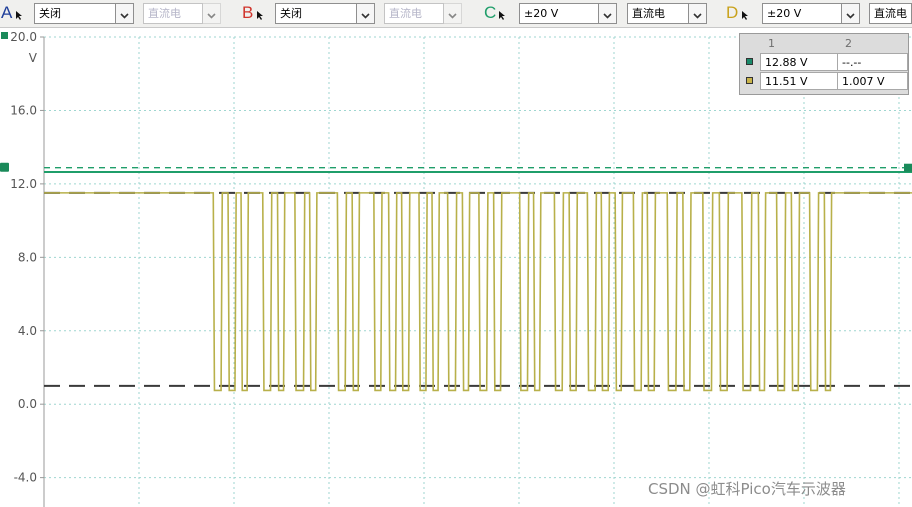 This screenshot has width=912, height=507. What do you see at coordinates (405, 13) in the screenshot?
I see `channel-b-coupling-value: 直流电` at bounding box center [405, 13].